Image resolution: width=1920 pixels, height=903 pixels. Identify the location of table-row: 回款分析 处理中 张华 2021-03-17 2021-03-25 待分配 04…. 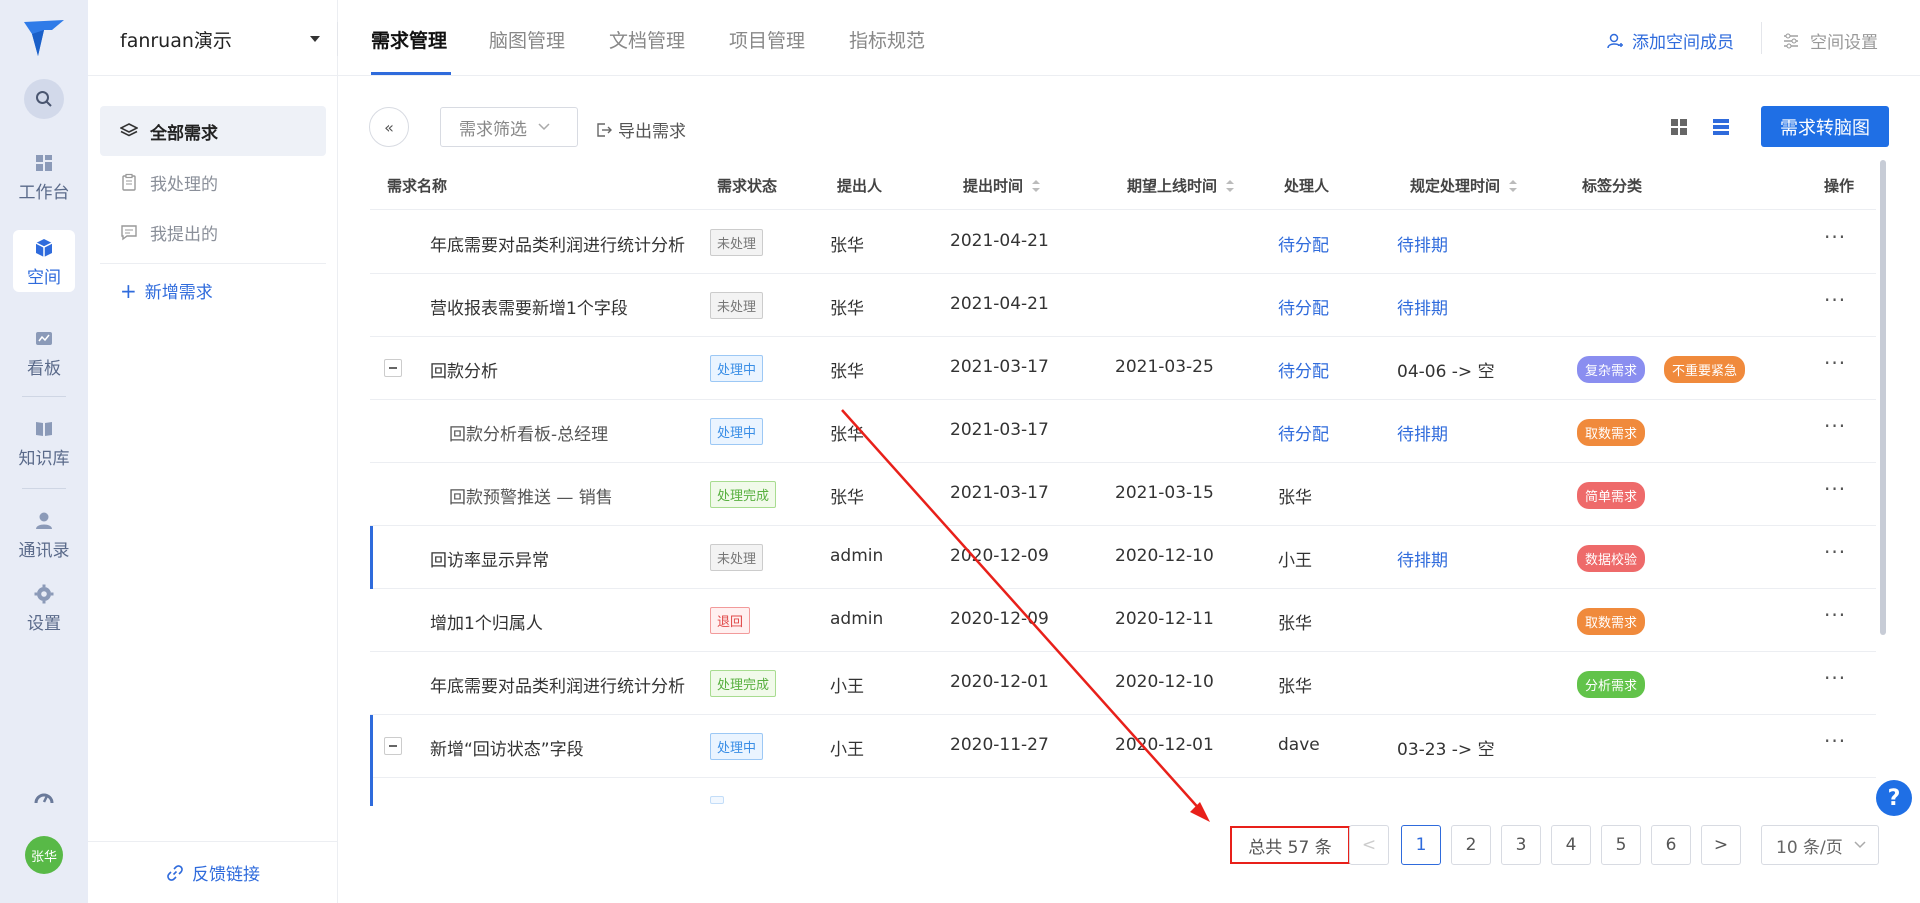
(1123, 368).